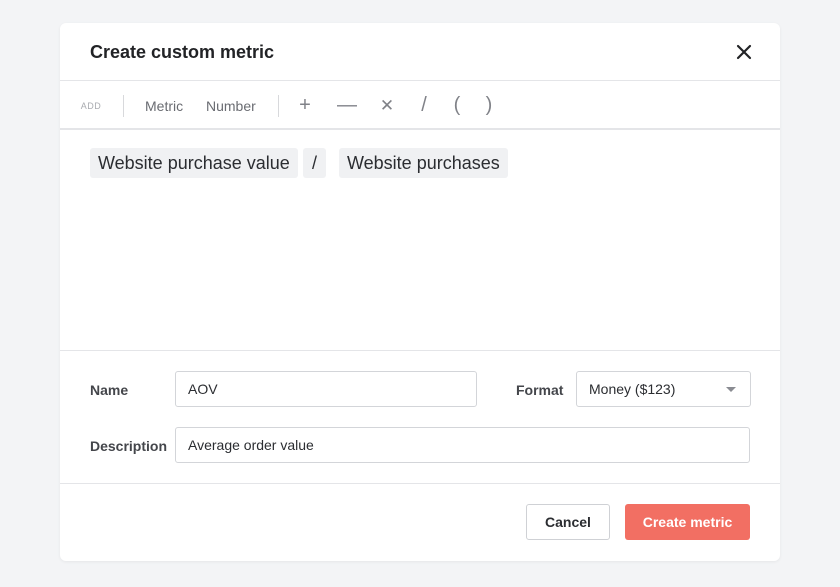  I want to click on format-label: Format, so click(540, 390).